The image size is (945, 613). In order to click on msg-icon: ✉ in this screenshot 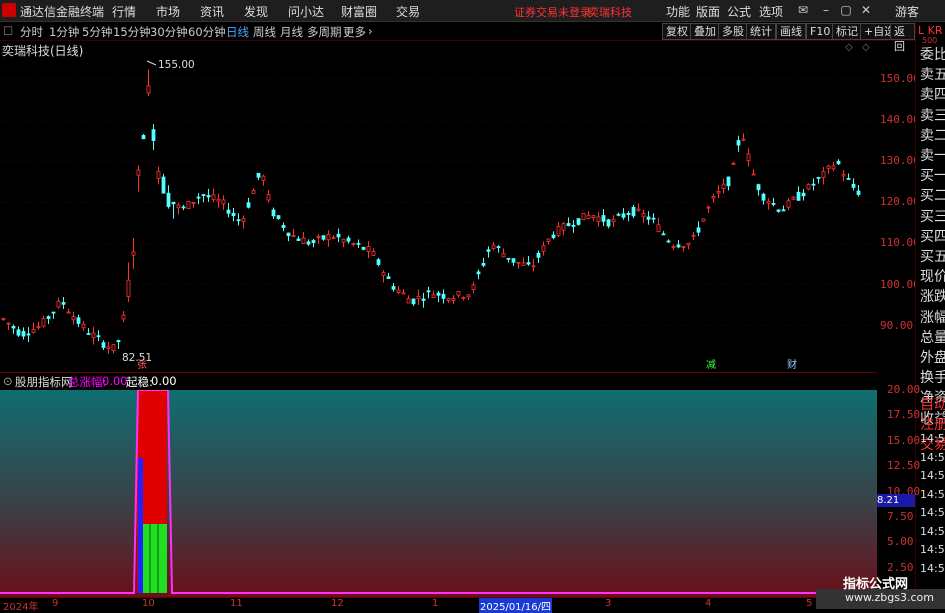, I will do `click(803, 10)`.